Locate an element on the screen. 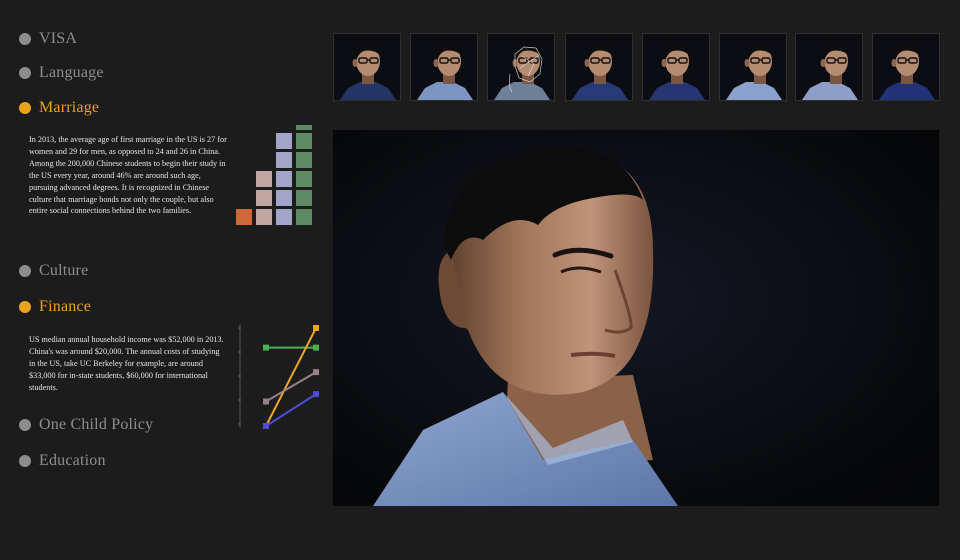 This screenshot has height=560, width=960. nav-item-one-child-policy: One Child Policy is located at coordinates (86, 425).